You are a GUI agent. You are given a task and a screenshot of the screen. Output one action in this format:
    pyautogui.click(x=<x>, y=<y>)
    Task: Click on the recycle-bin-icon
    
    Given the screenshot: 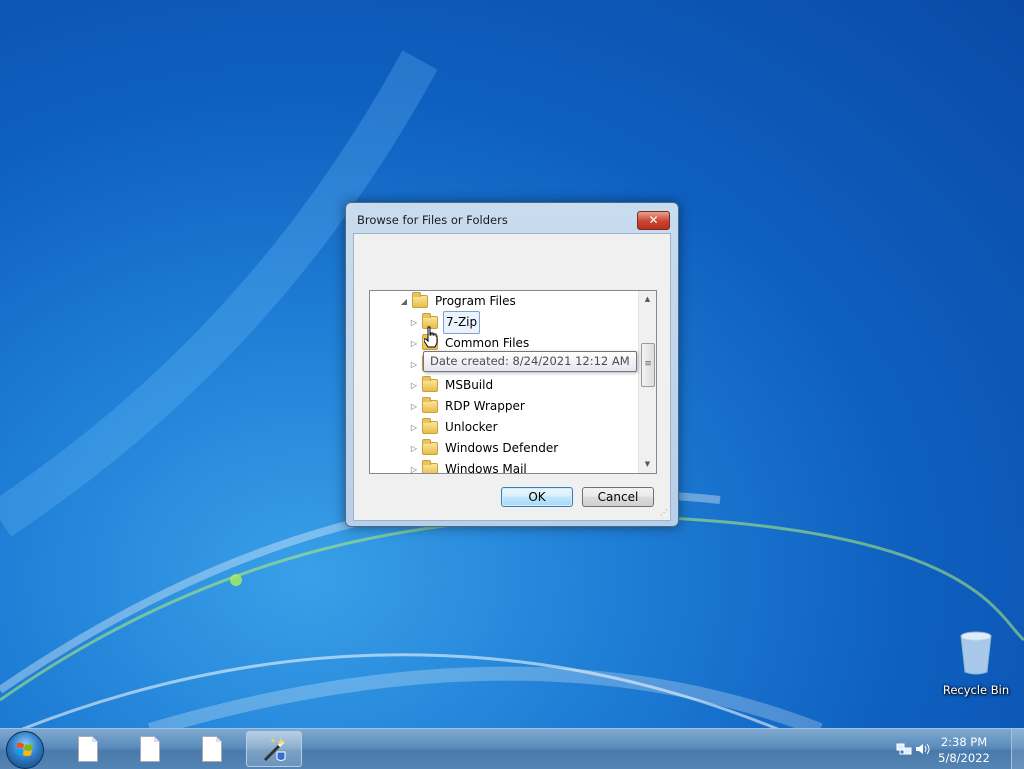 What is the action you would take?
    pyautogui.click(x=976, y=653)
    